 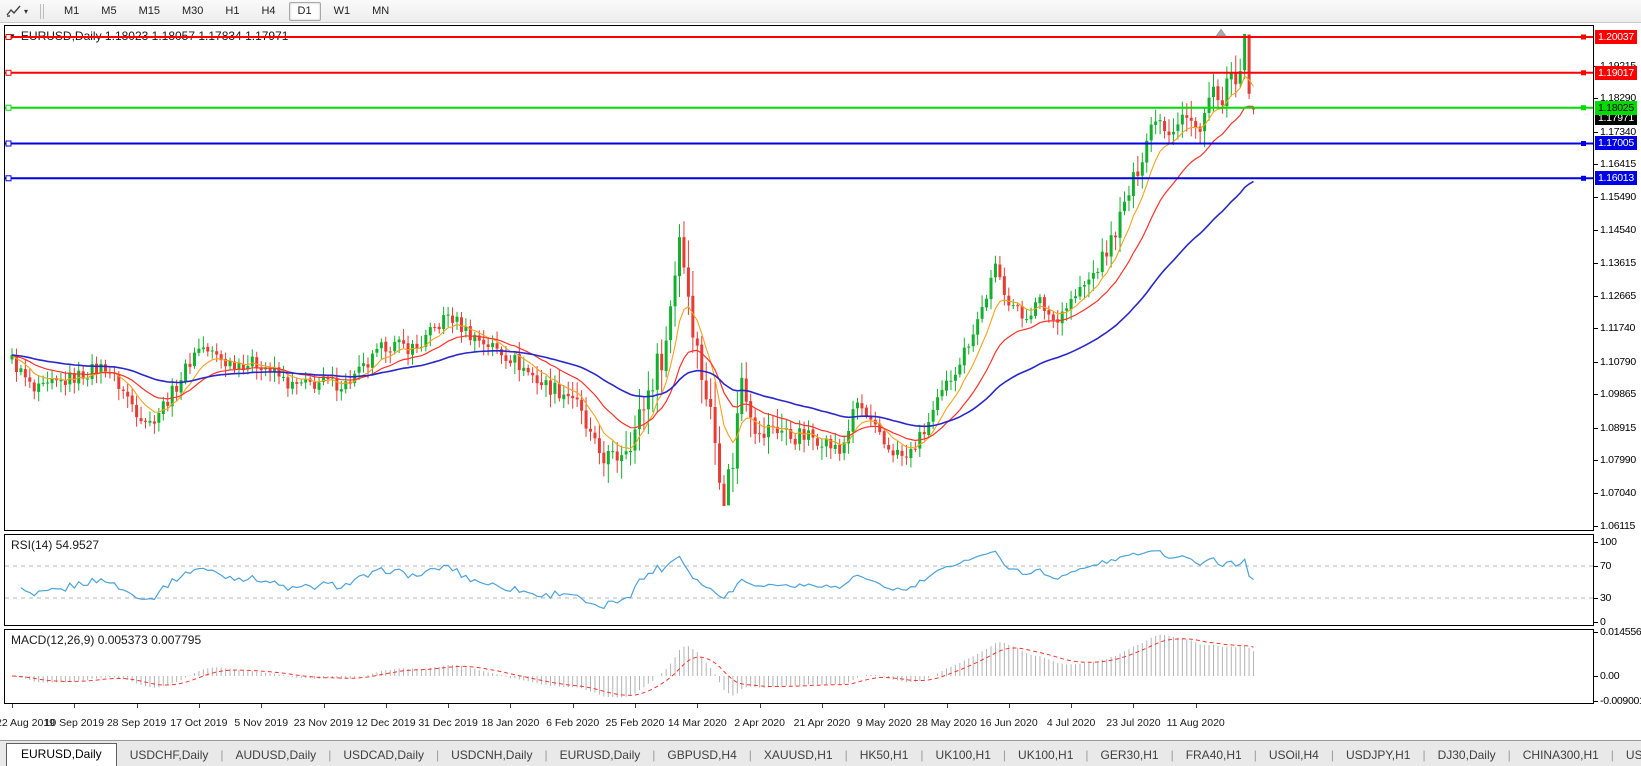 I want to click on timeframe-m15: M15, so click(x=149, y=11).